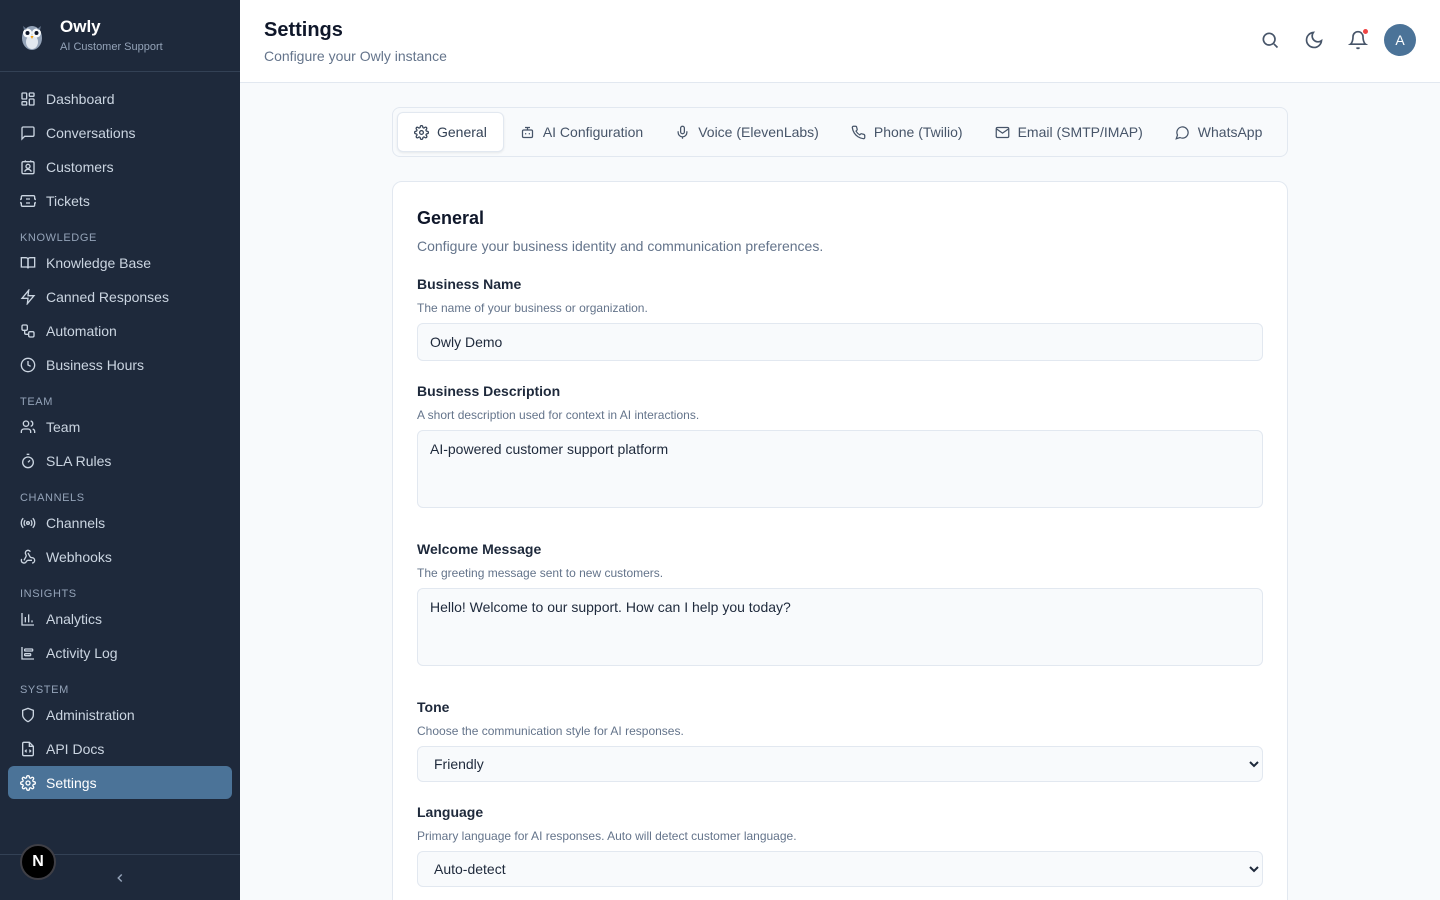 The image size is (1440, 900). I want to click on sidebar-item-label: Conversations, so click(91, 132).